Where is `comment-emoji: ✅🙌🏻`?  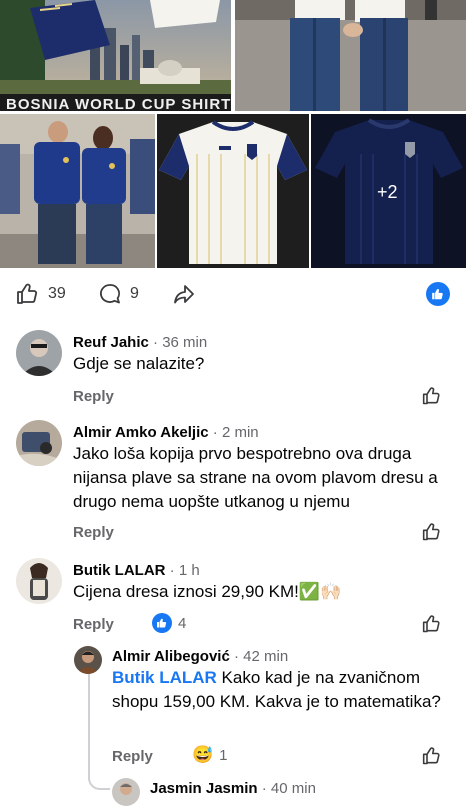
comment-emoji: ✅🙌🏻 is located at coordinates (320, 591).